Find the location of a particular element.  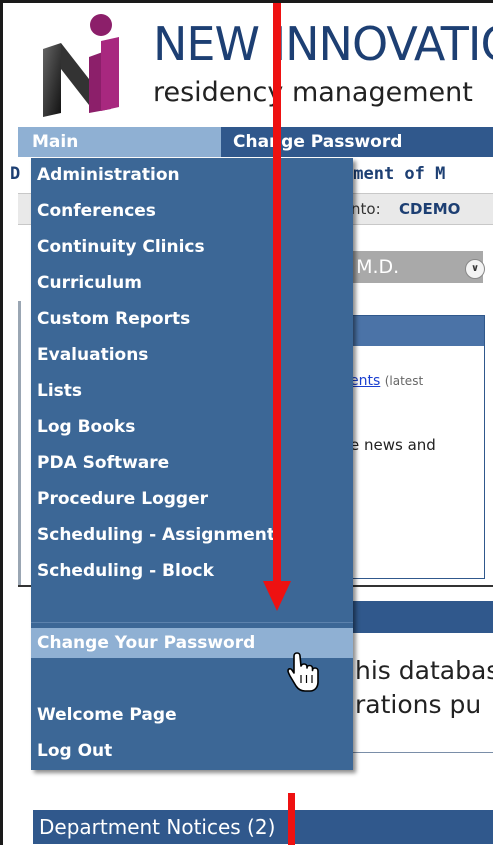

menu-item-log-books: Log Books is located at coordinates (192, 427).